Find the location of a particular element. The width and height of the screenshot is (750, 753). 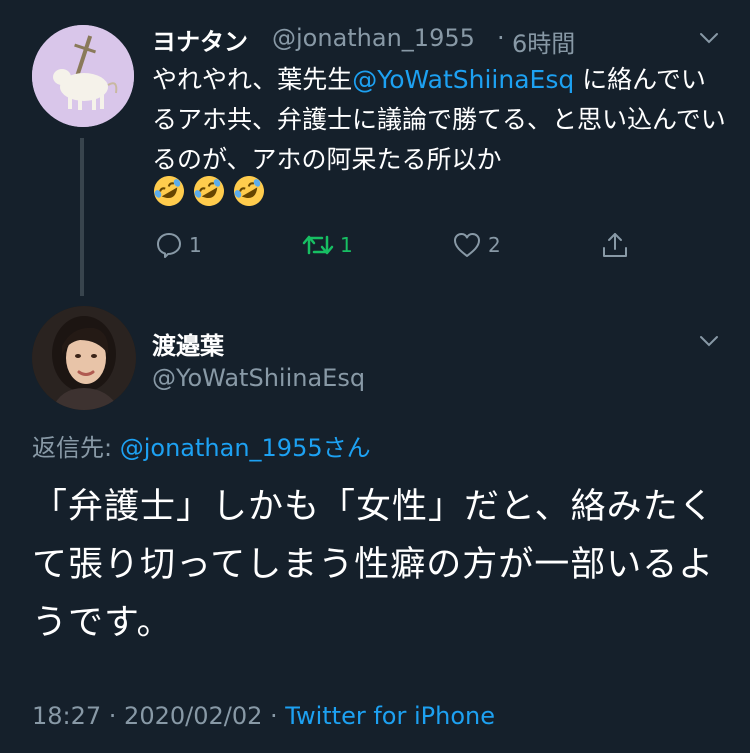

reply-count: 1 is located at coordinates (195, 245).